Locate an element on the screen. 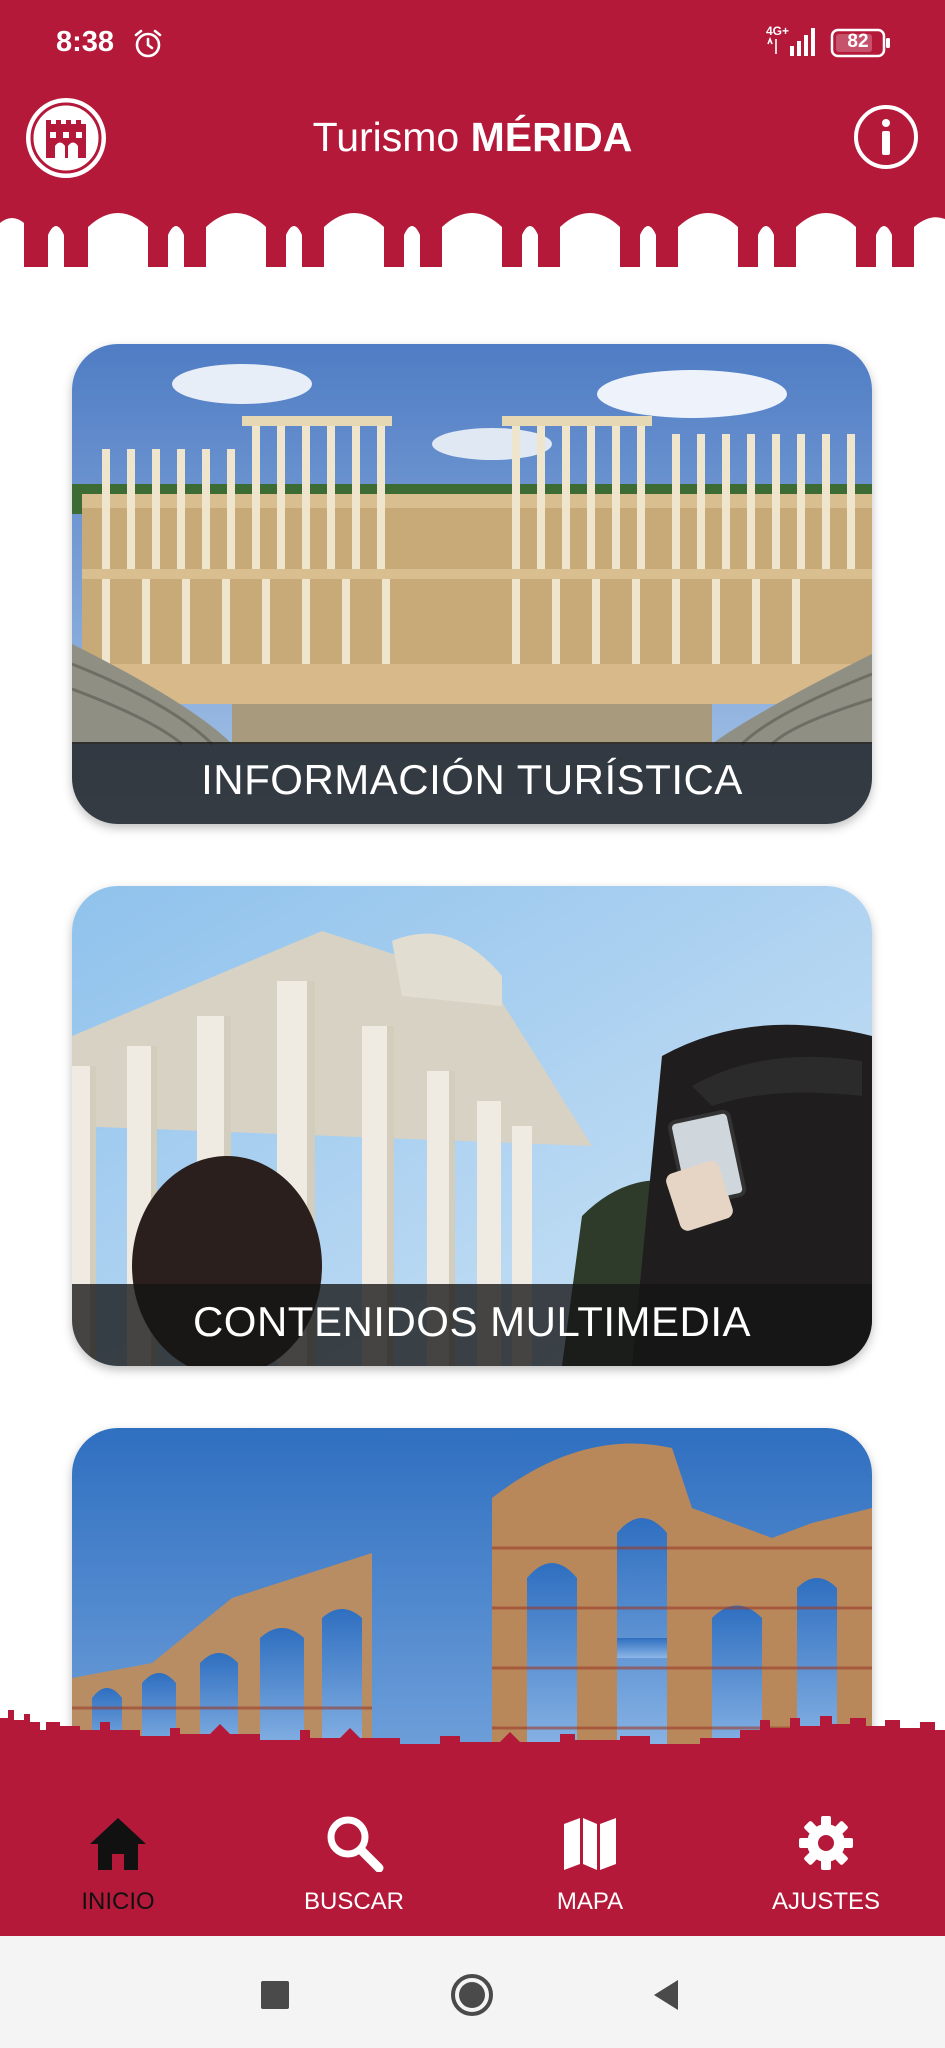 This screenshot has width=945, height=2048. home-circle-icon is located at coordinates (472, 1995).